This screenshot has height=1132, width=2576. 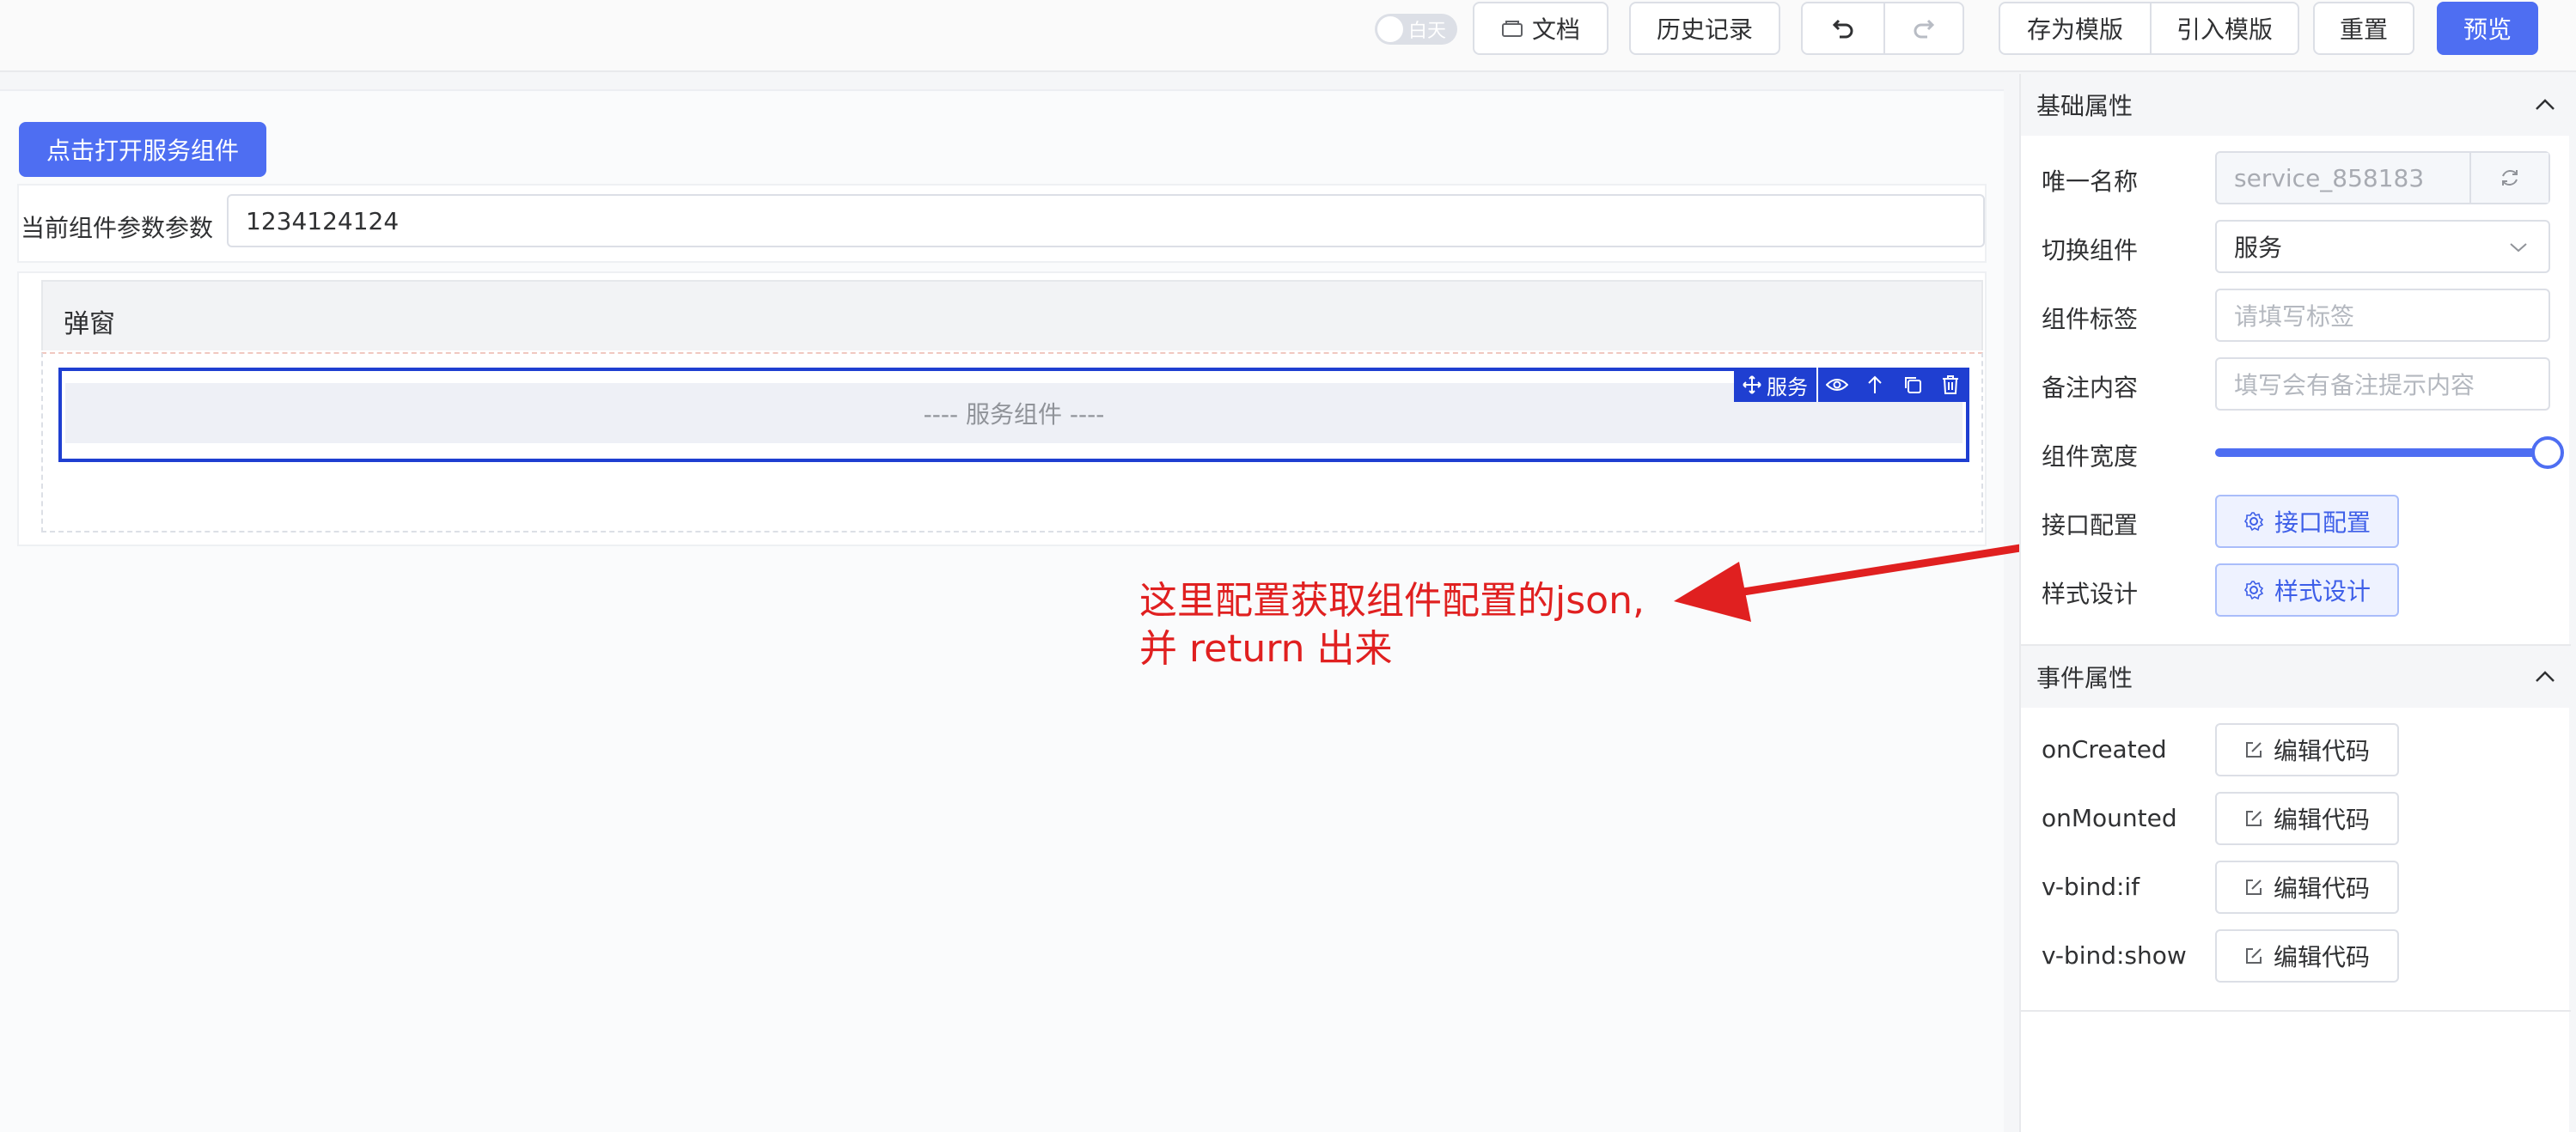 What do you see at coordinates (142, 150) in the screenshot?
I see `open-service-button: 点击打开服务组件` at bounding box center [142, 150].